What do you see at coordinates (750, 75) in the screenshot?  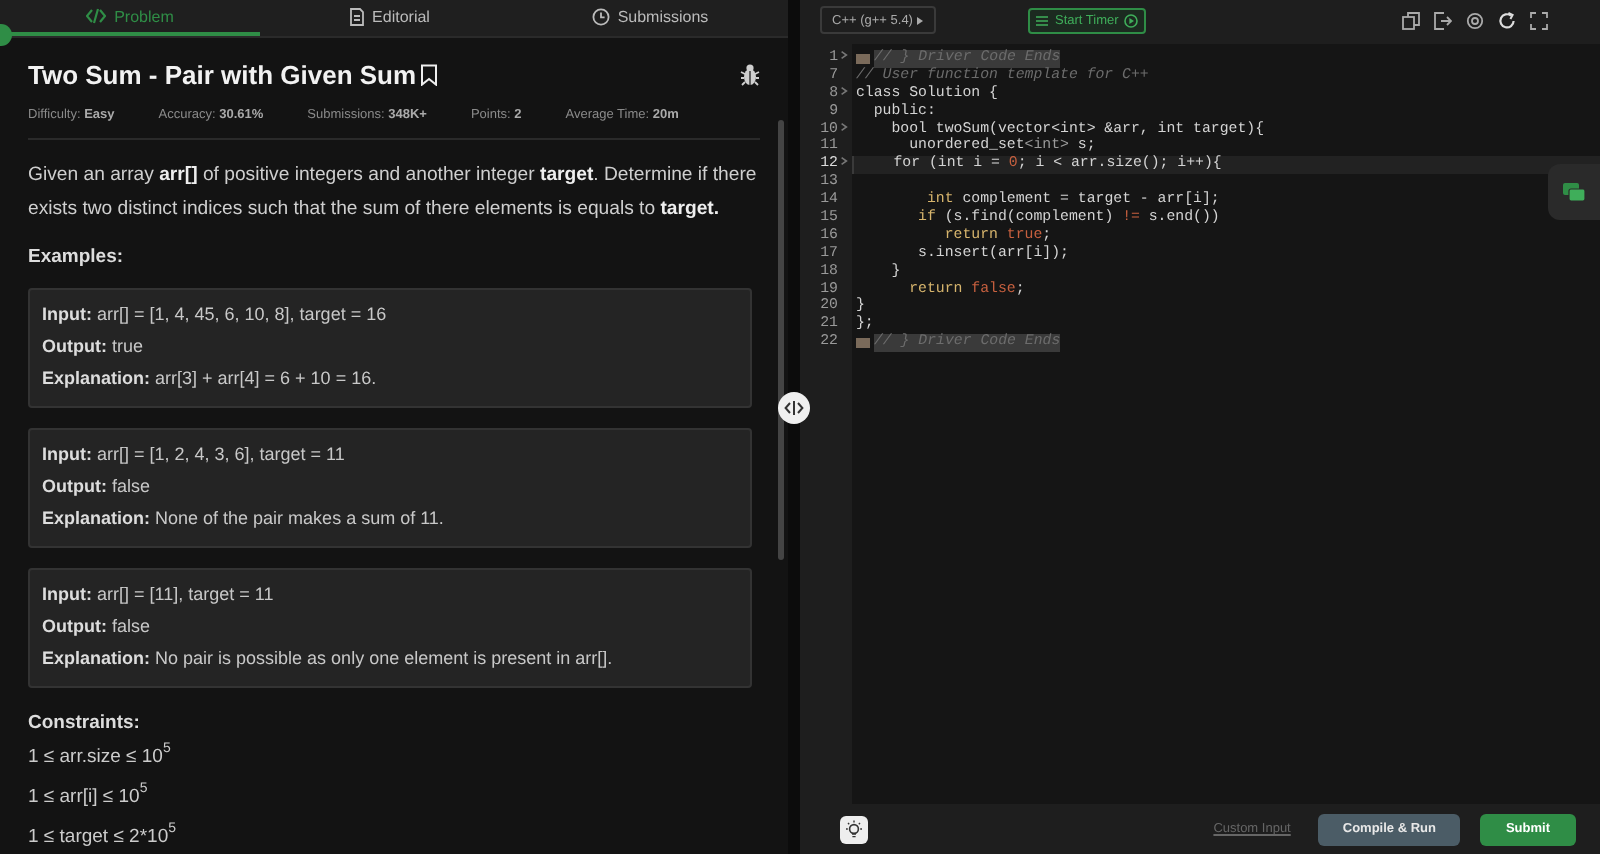 I see `bug-icon` at bounding box center [750, 75].